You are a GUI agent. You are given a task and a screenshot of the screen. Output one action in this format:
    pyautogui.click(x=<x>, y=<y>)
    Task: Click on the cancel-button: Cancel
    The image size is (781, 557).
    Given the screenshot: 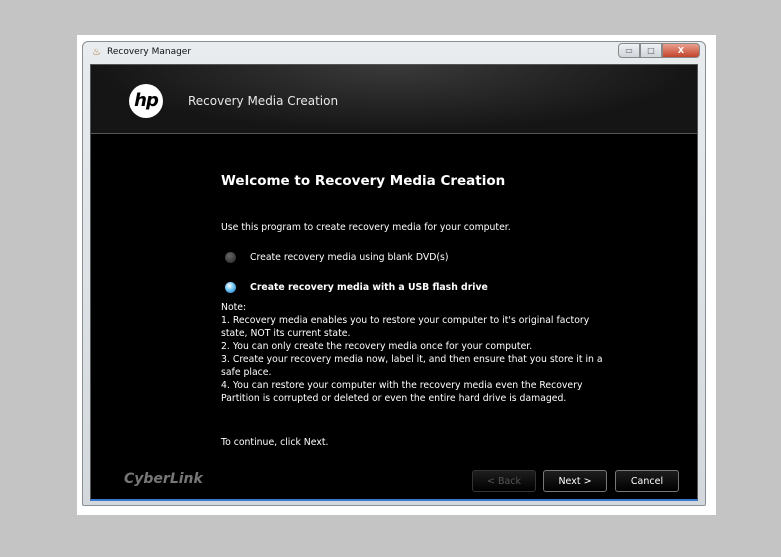 What is the action you would take?
    pyautogui.click(x=647, y=481)
    